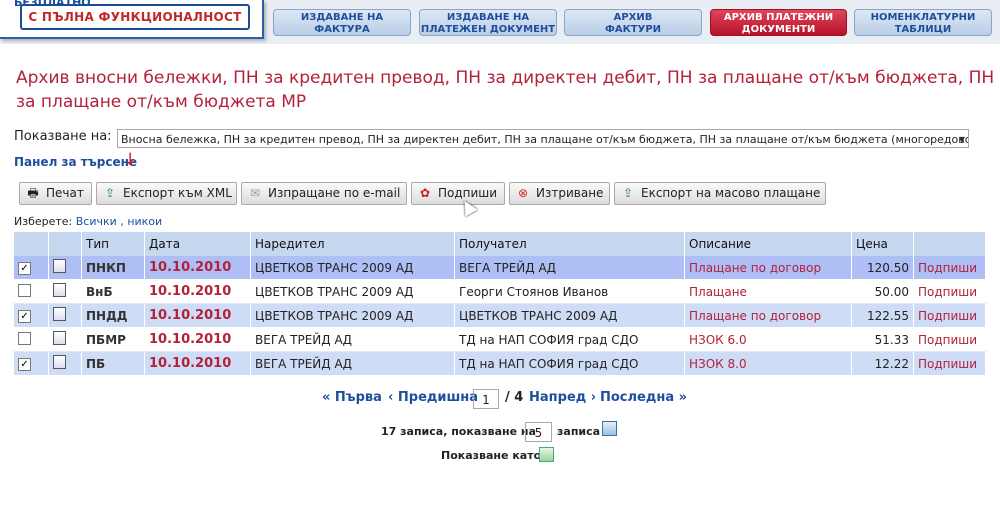 This screenshot has width=1000, height=510. What do you see at coordinates (882, 244) in the screenshot?
I see `col-price: Цена` at bounding box center [882, 244].